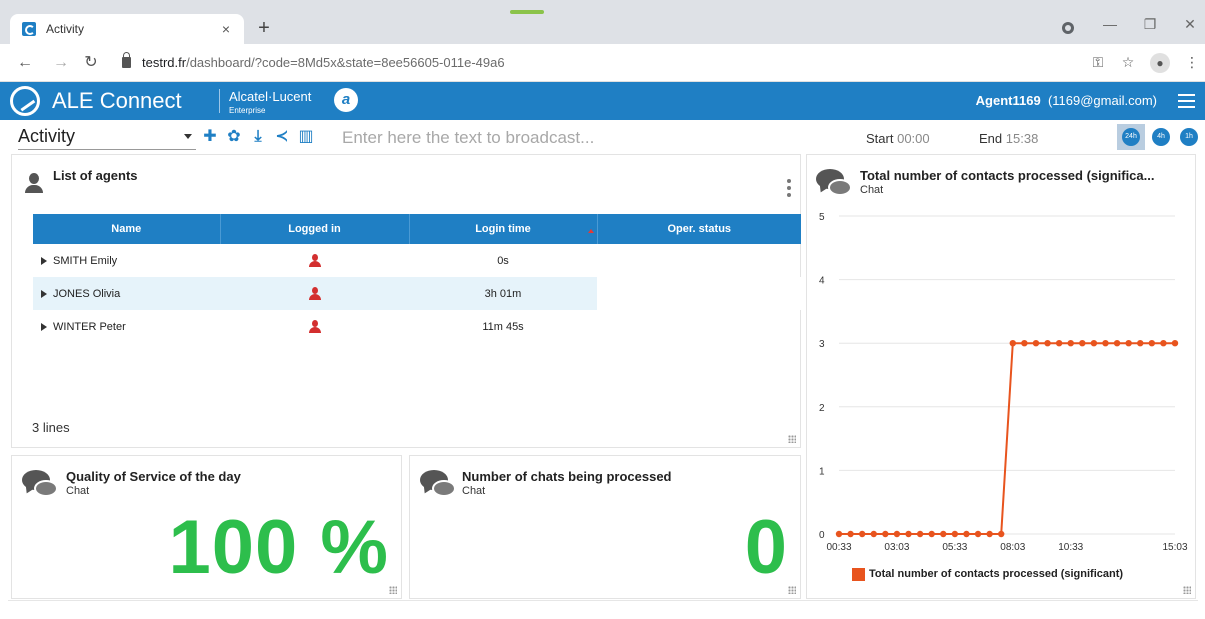 The height and width of the screenshot is (619, 1205). Describe the element at coordinates (306, 137) in the screenshot. I see `trash-icon: ▥` at that location.